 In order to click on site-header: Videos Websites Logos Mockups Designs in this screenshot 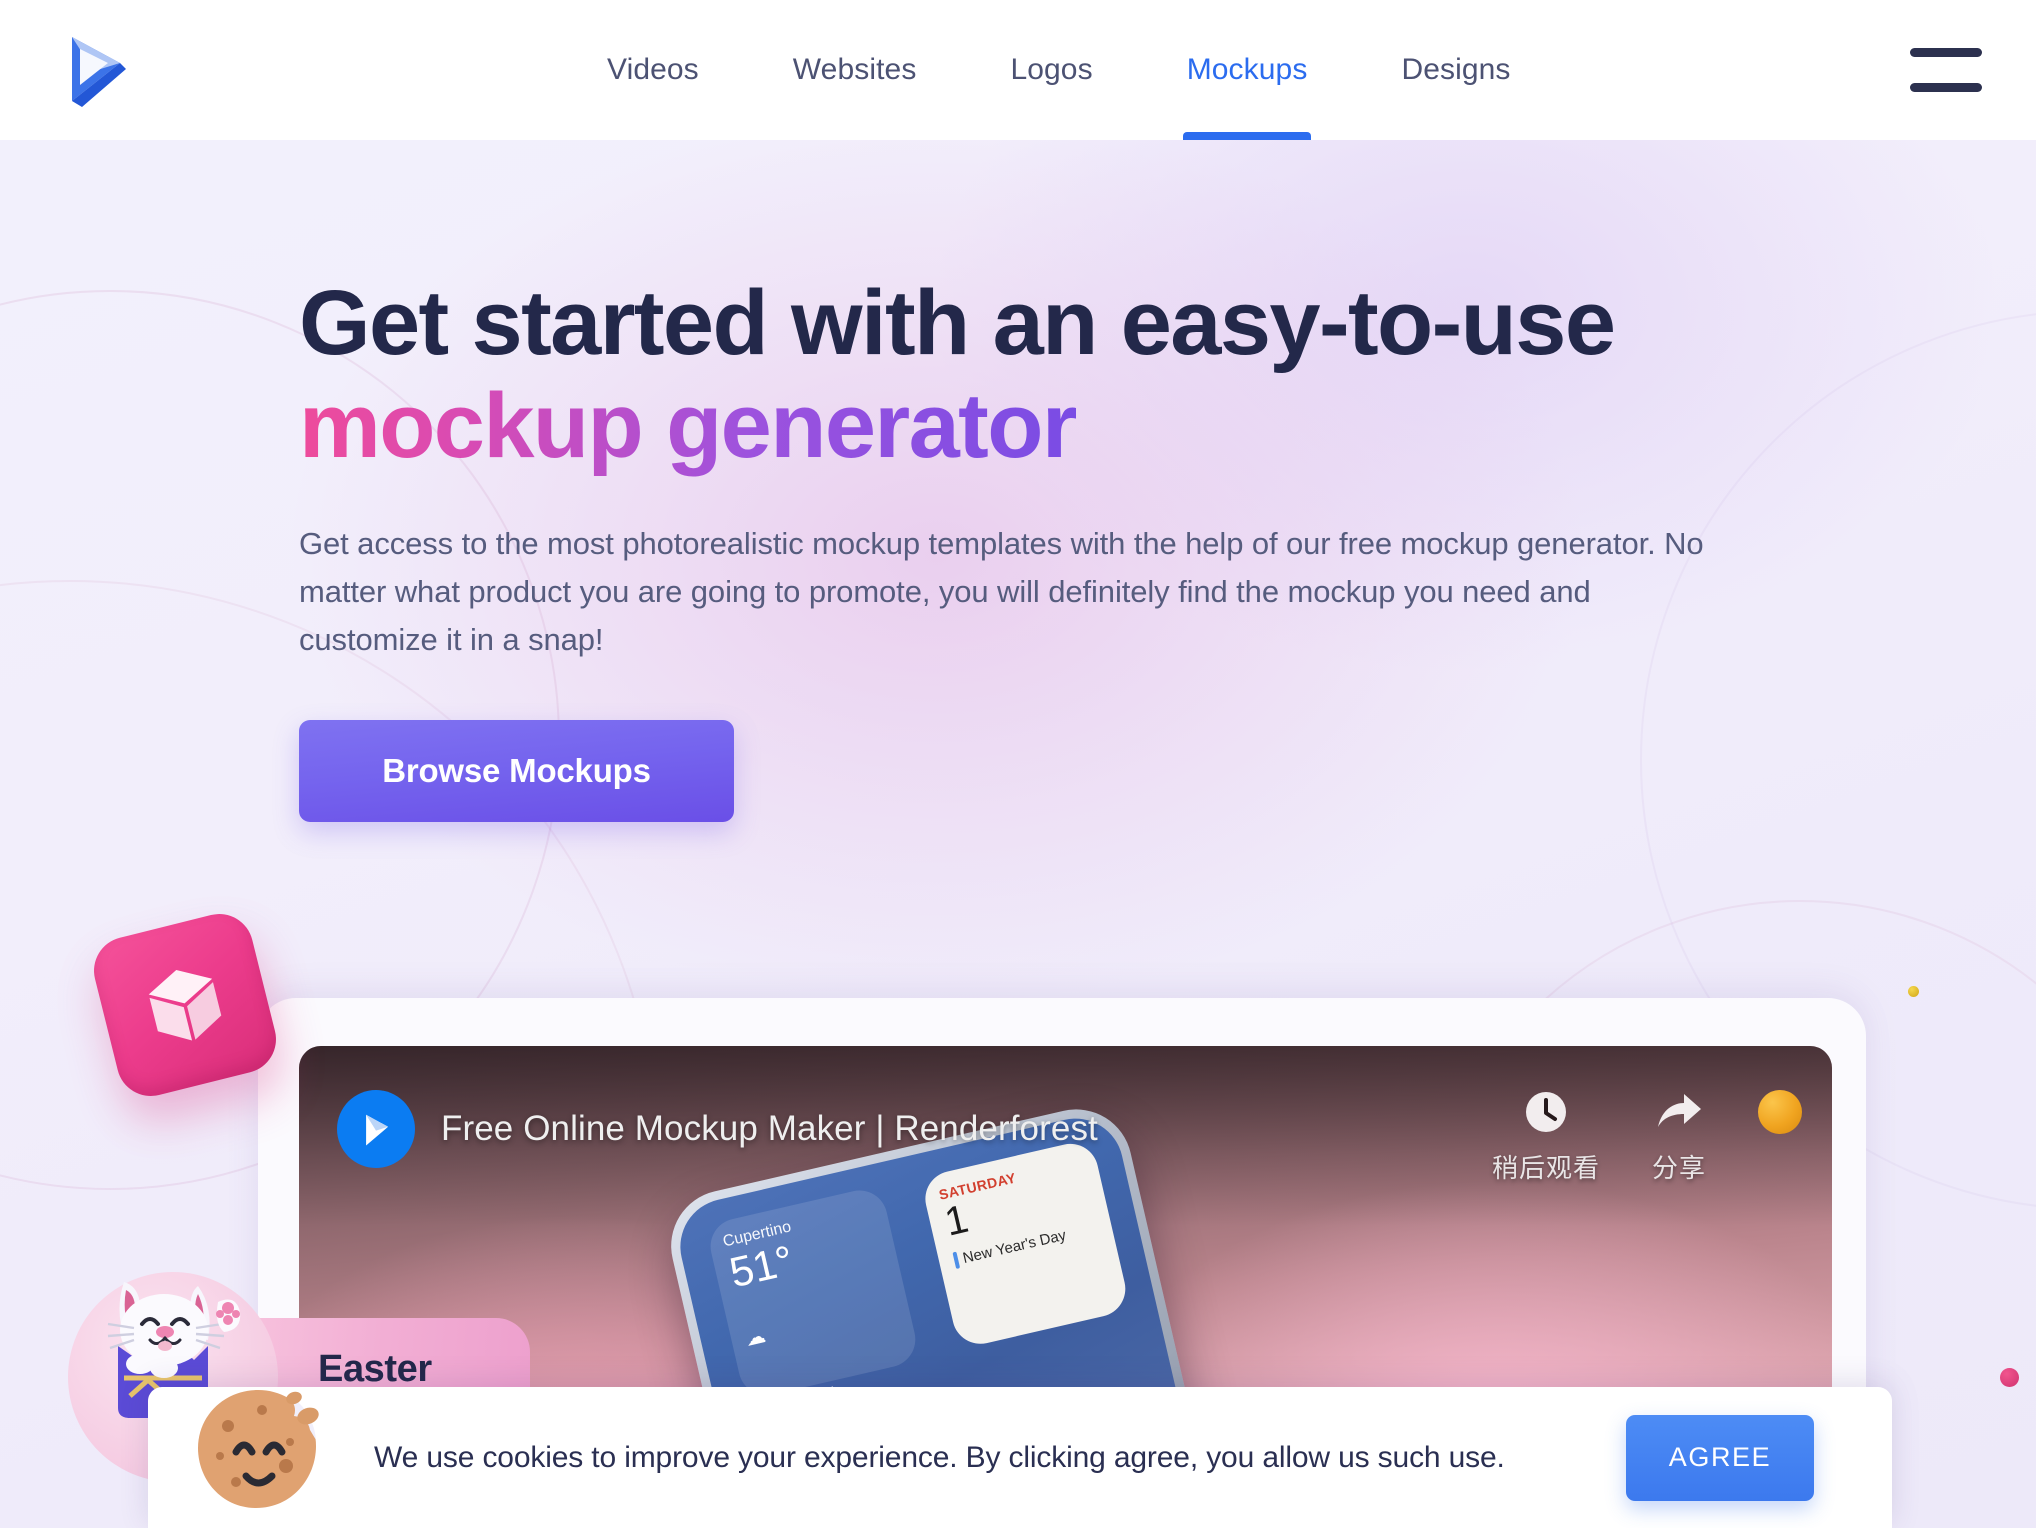, I will do `click(1018, 70)`.